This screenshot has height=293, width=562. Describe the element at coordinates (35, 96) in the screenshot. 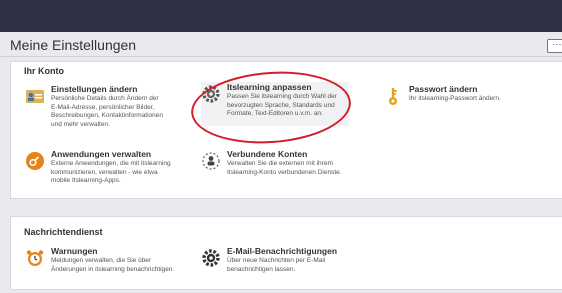

I see `settings-card-icon` at that location.